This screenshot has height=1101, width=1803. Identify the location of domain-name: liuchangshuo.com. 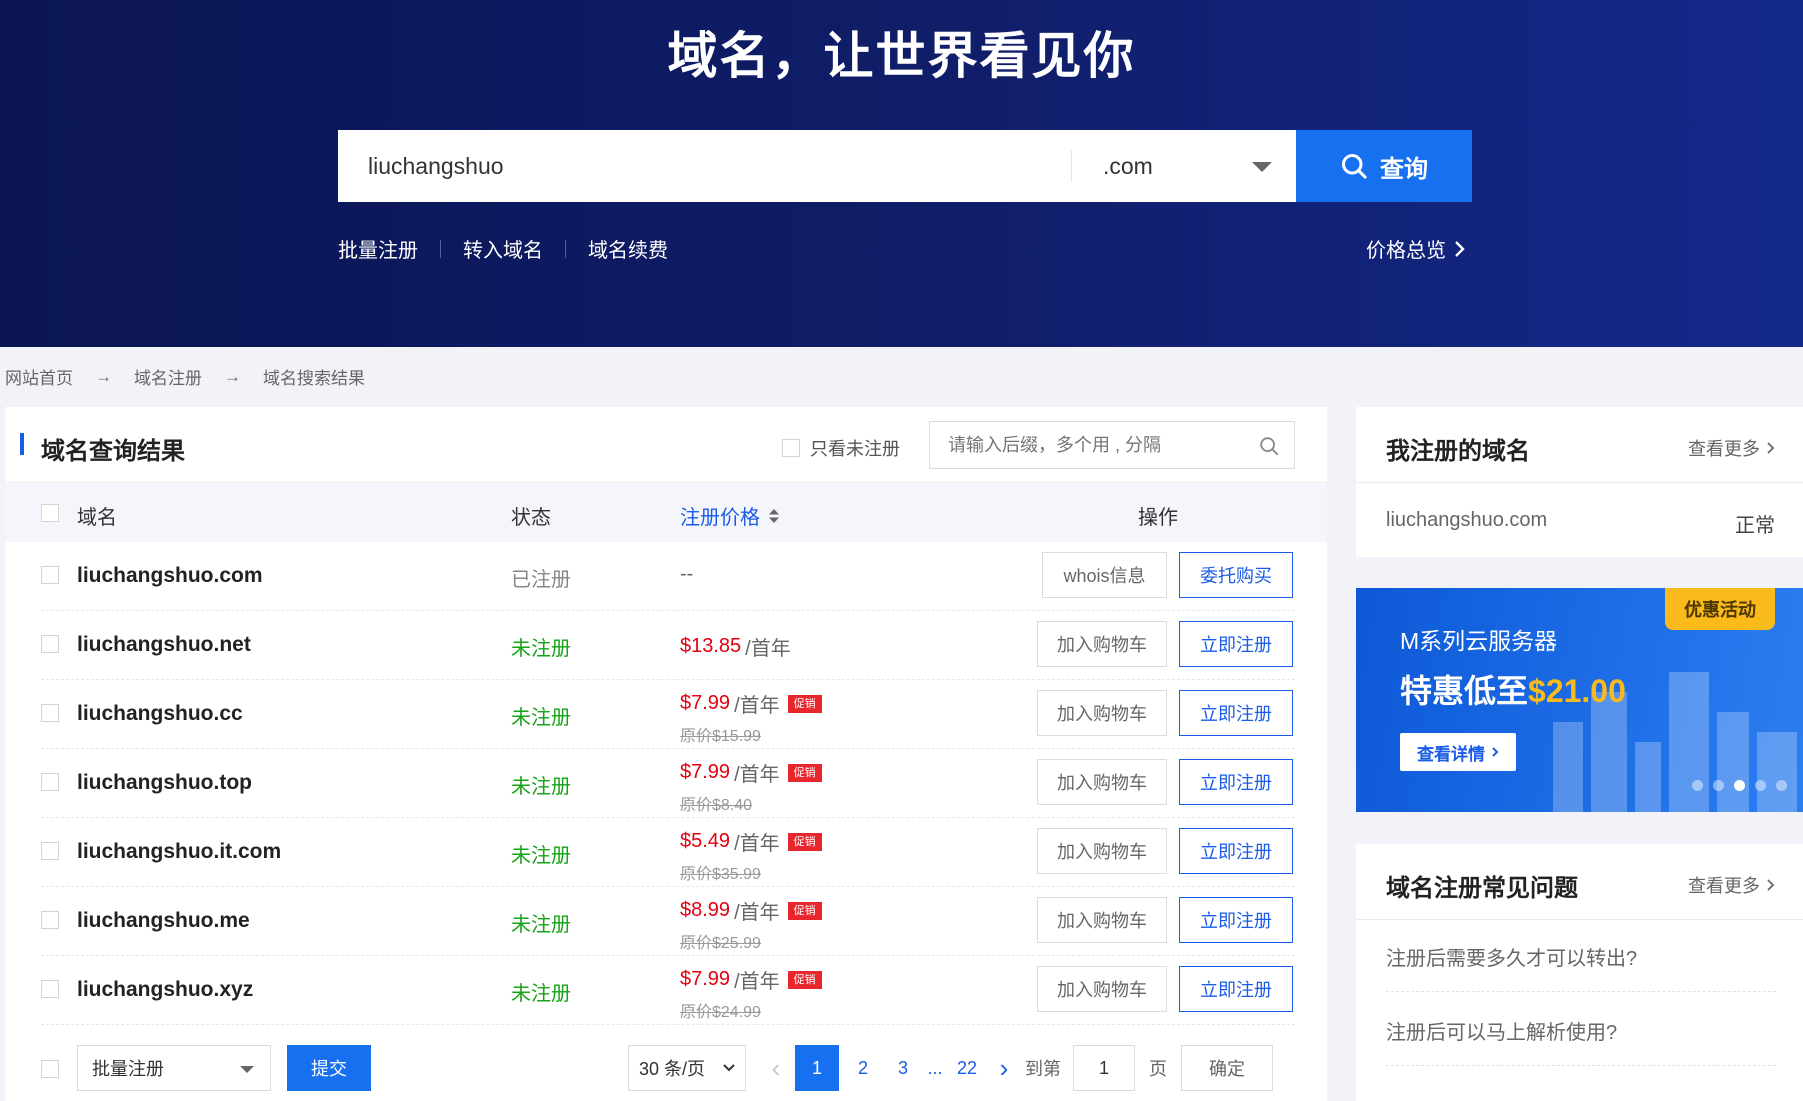
(170, 575).